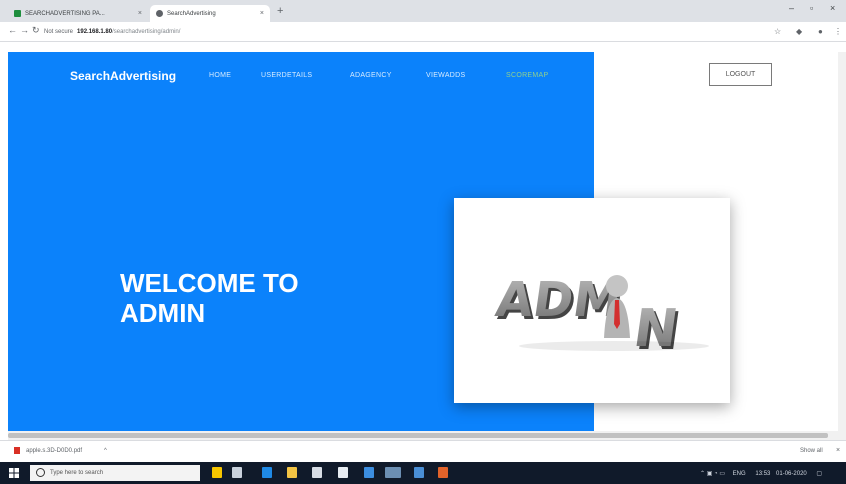  I want to click on welcome-line-1: WELCOME TO, so click(209, 283).